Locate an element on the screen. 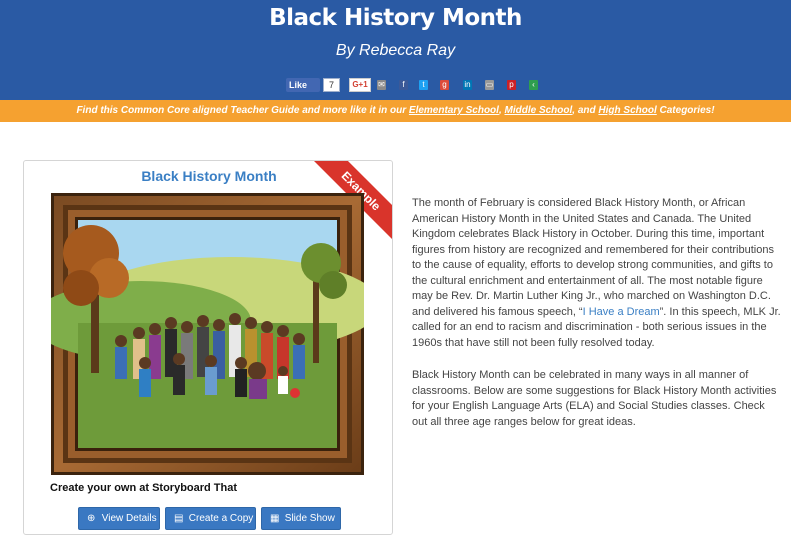  linkedin-icon: in is located at coordinates (467, 85).